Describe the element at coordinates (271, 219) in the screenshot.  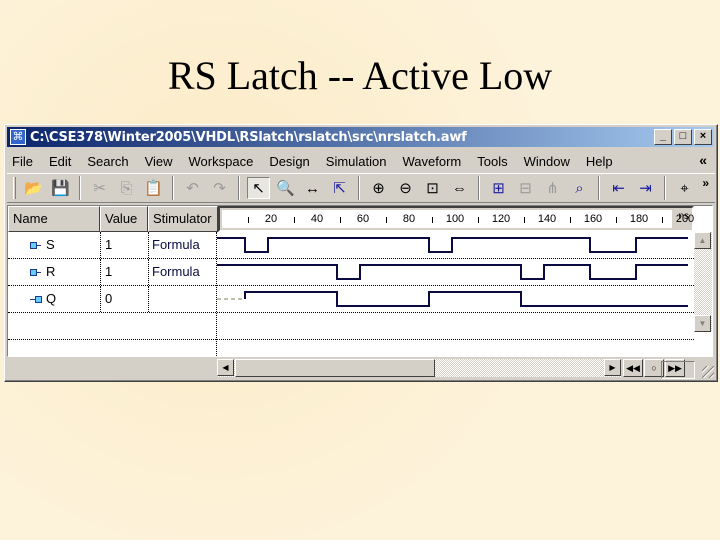
I see `ruler-tick-label: 20` at that location.